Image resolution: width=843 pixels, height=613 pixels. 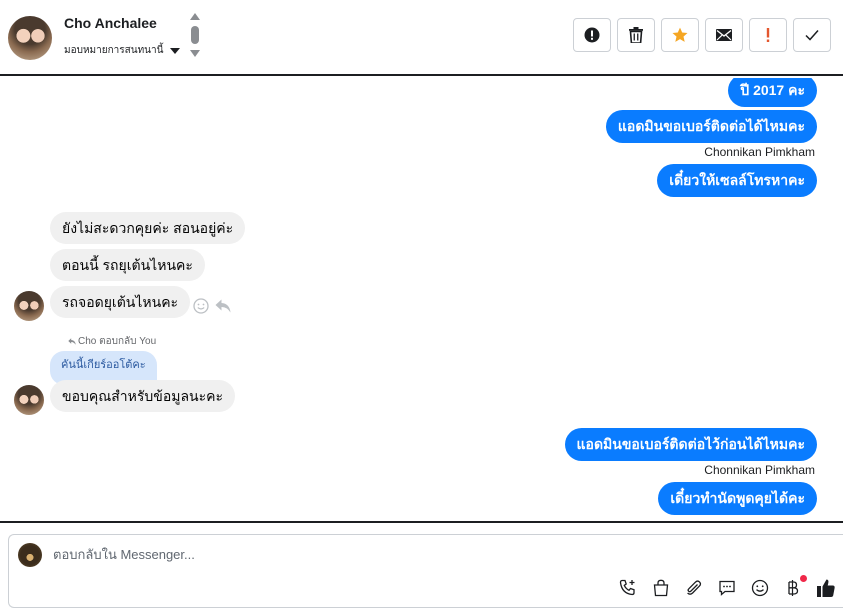 I want to click on attach-button, so click(x=694, y=588).